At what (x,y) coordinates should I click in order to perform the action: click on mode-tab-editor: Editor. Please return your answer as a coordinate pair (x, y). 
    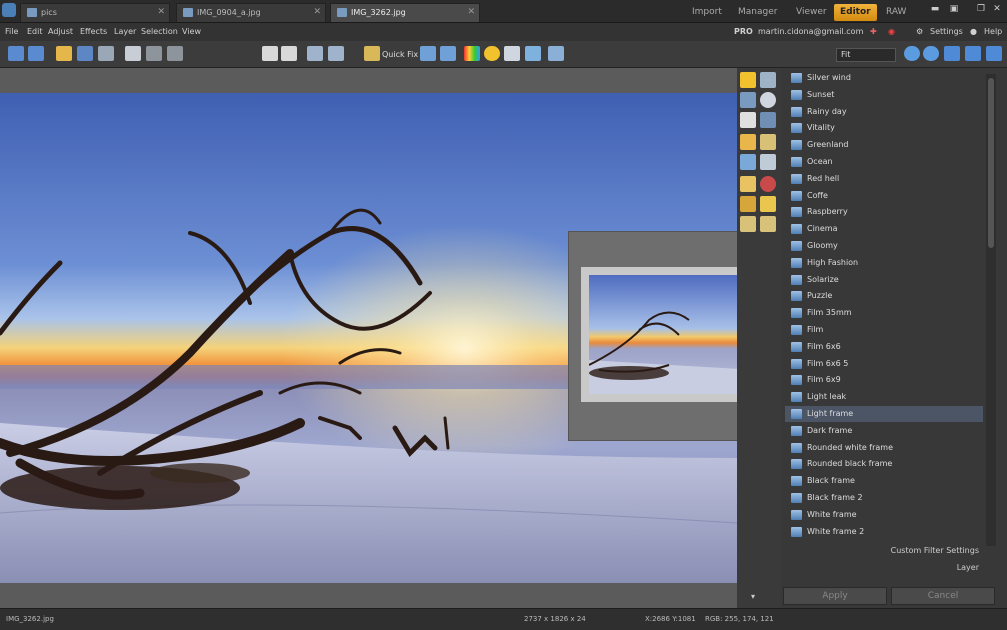
    Looking at the image, I should click on (855, 12).